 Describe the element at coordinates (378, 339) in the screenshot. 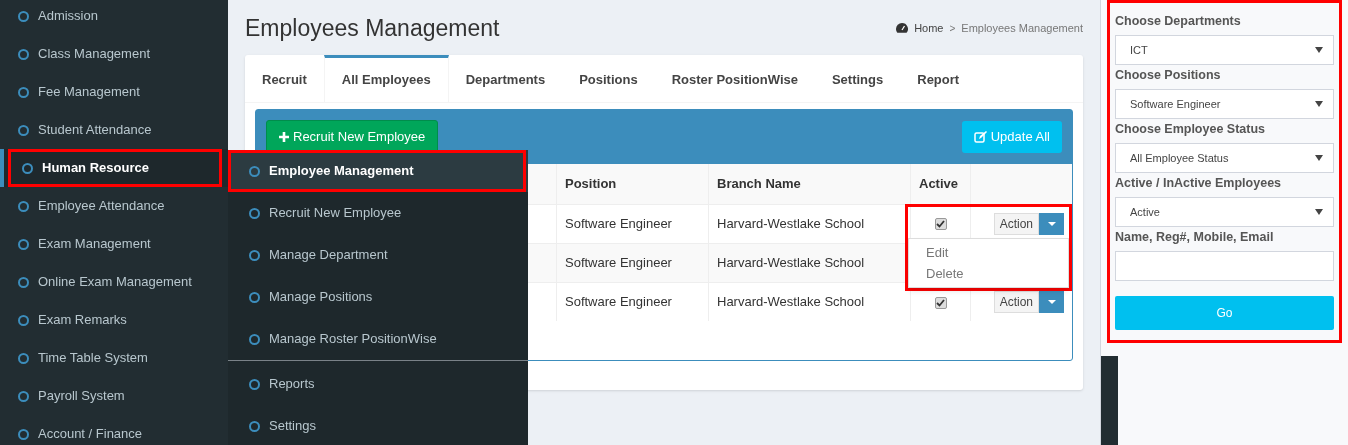

I see `submenu-item: Manage Roster PositionWise` at that location.